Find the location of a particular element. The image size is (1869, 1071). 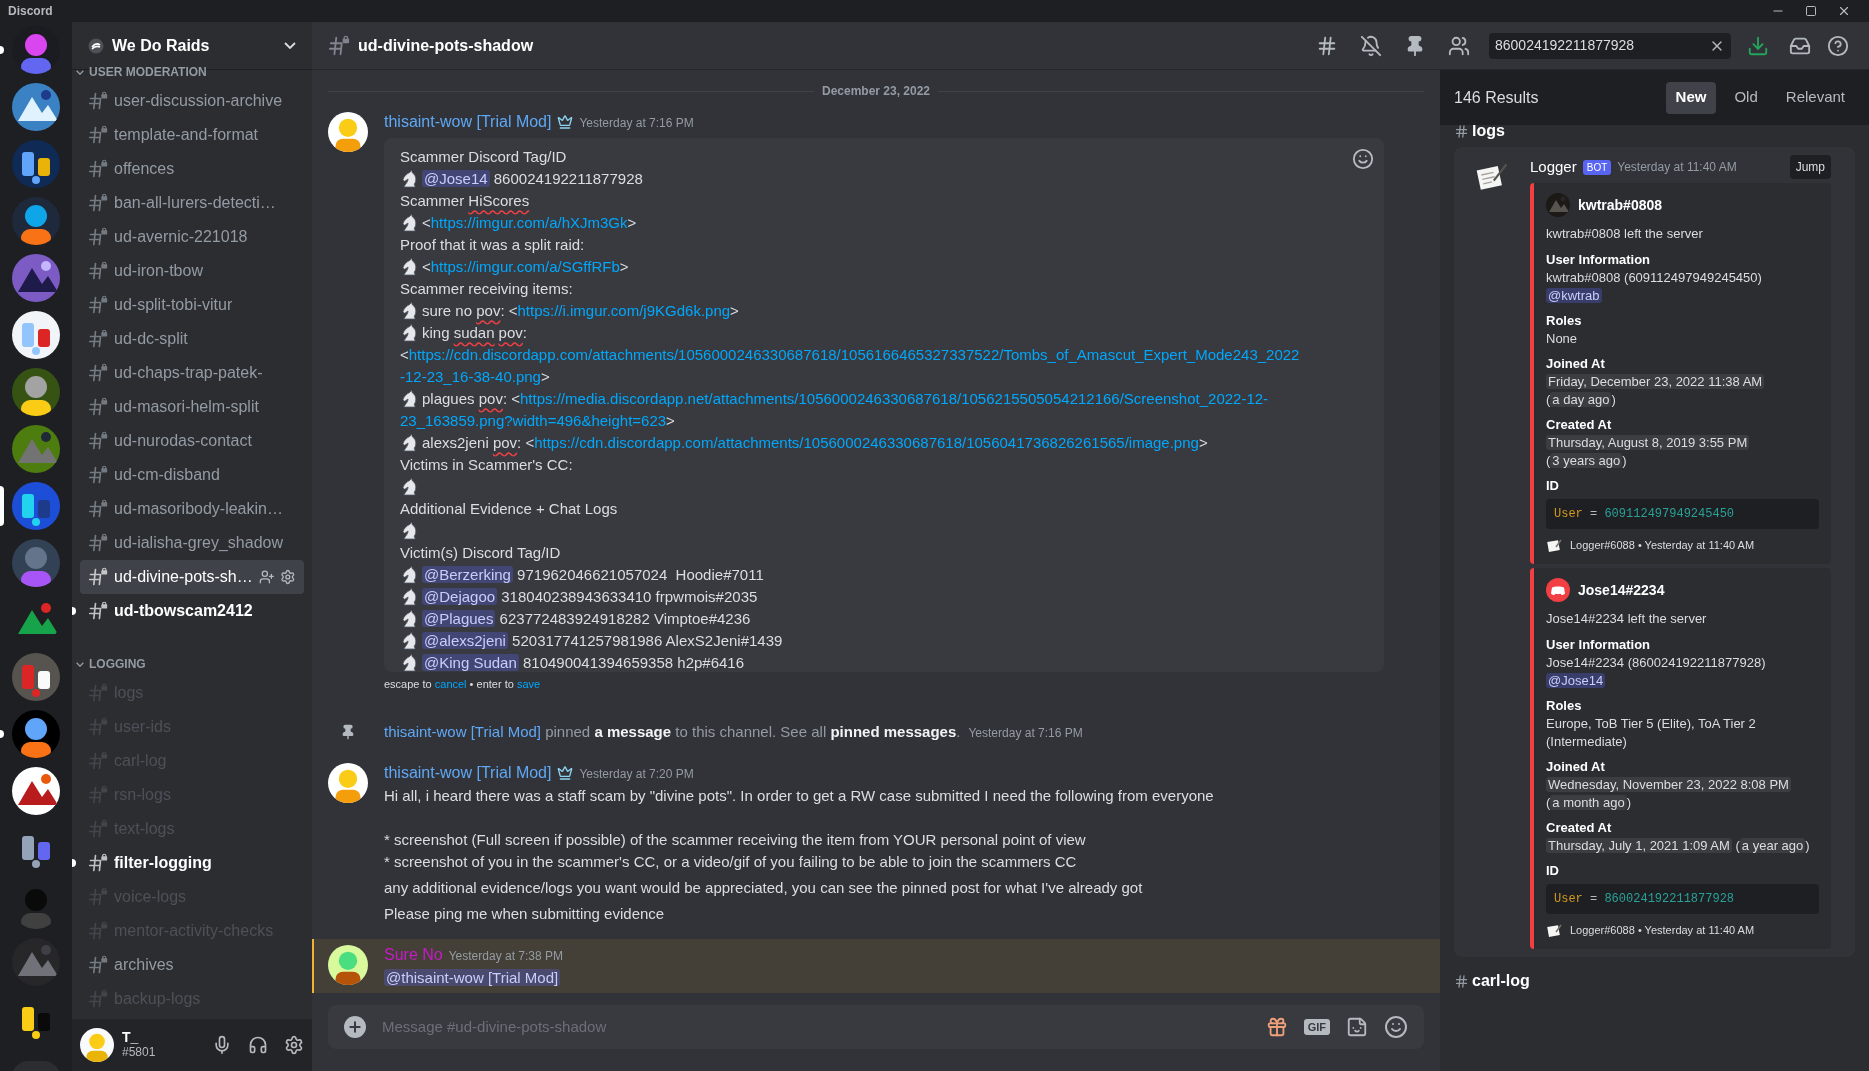

link: https://imgur.com/a/hXJm3Gk is located at coordinates (529, 222).